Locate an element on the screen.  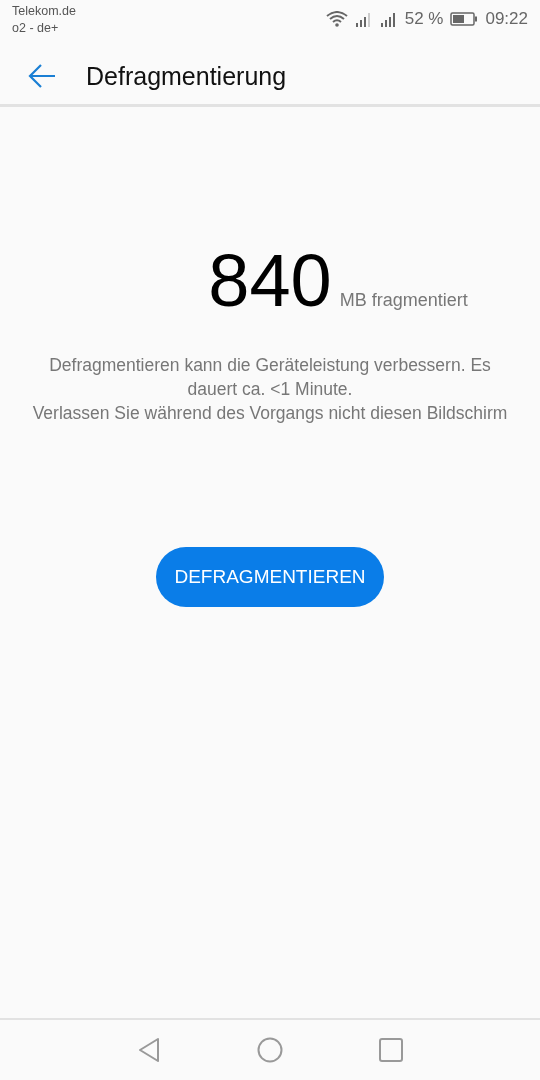
size-unit: MB fragmentiert is located at coordinates (404, 300).